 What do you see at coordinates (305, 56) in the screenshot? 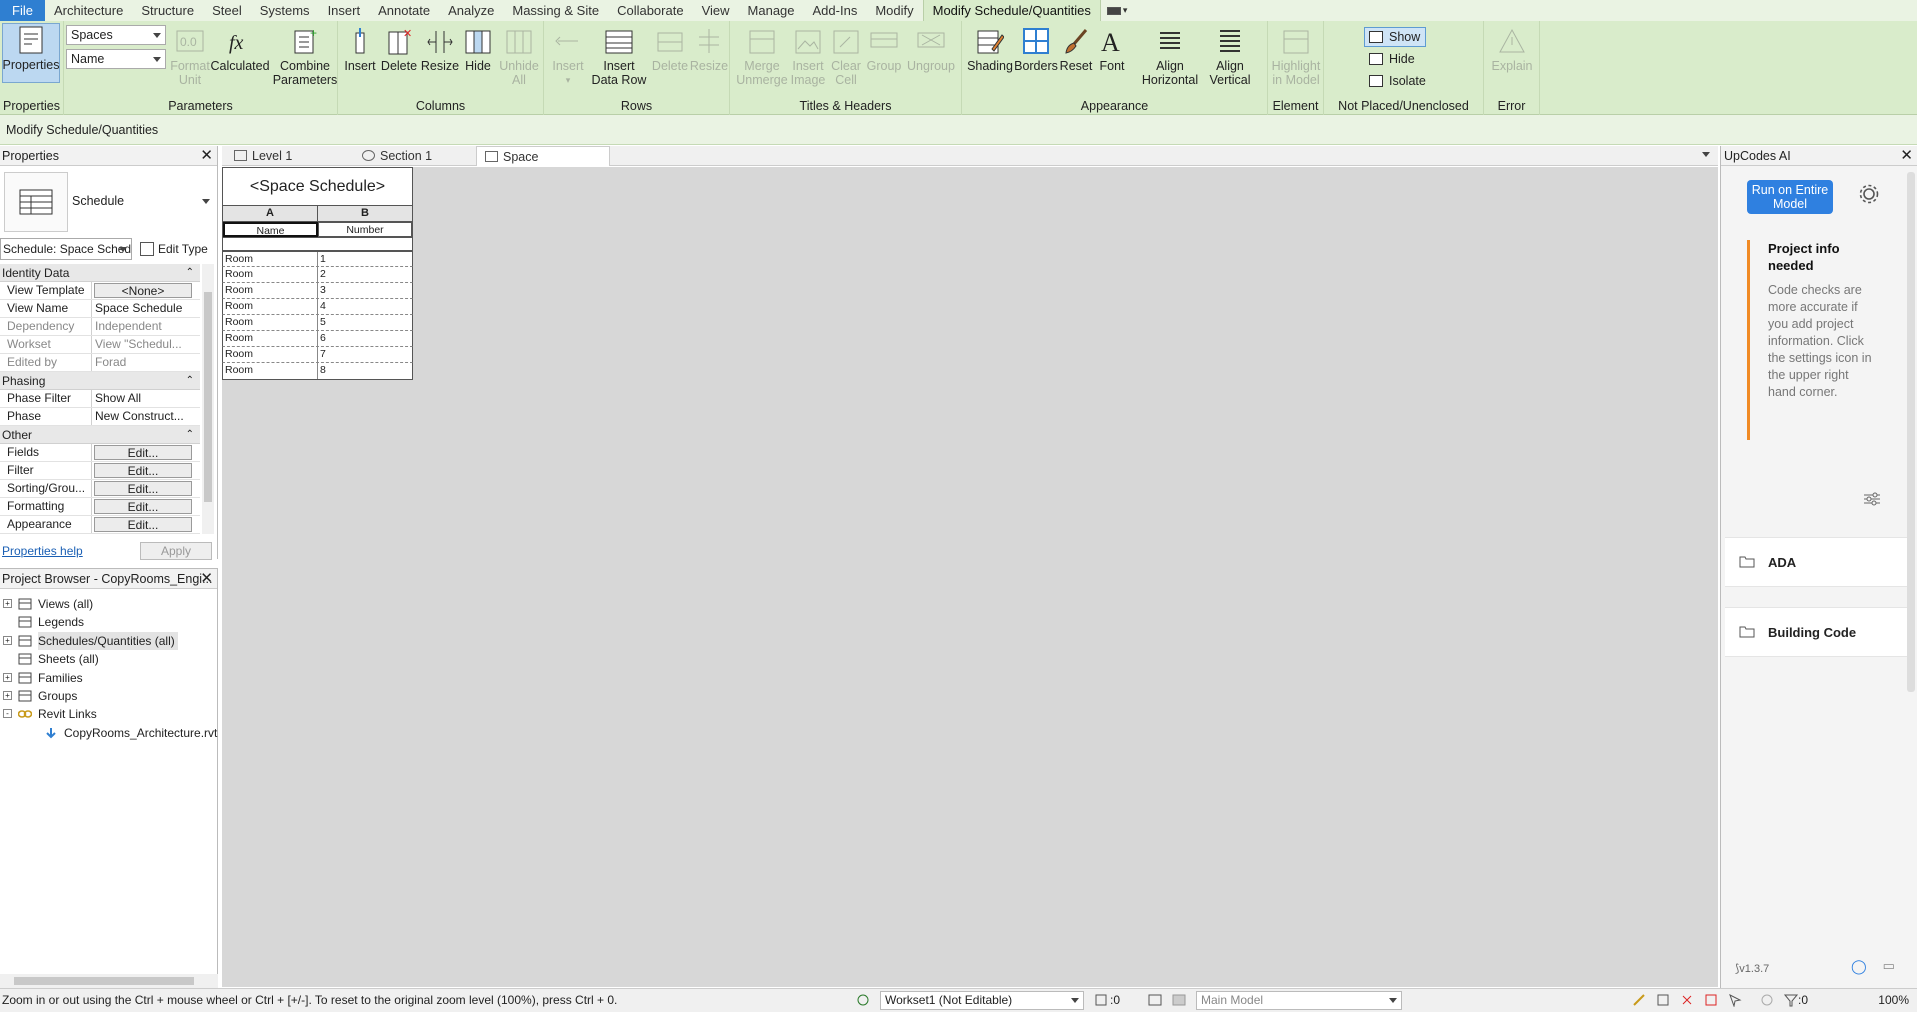
I see `combine-parameters-button: + Combine Parameters` at bounding box center [305, 56].